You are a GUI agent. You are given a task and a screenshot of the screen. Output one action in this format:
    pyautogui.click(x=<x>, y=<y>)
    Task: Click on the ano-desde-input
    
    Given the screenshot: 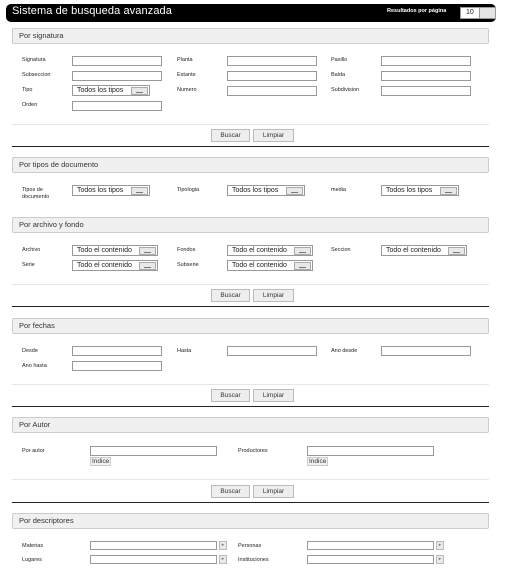 What is the action you would take?
    pyautogui.click(x=426, y=351)
    